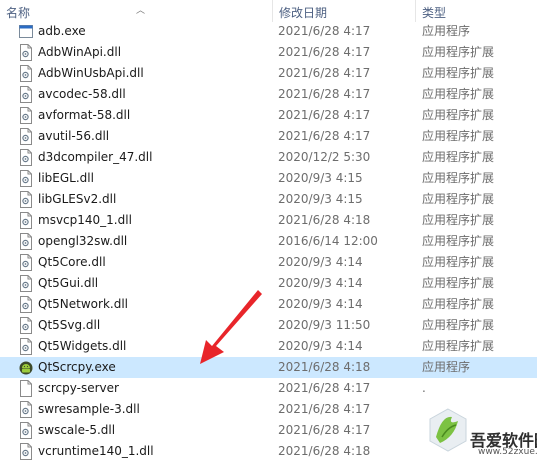  I want to click on file-row: AdbWinApi.dll 2021/6/28 4:17 应用程序扩展, so click(268, 52).